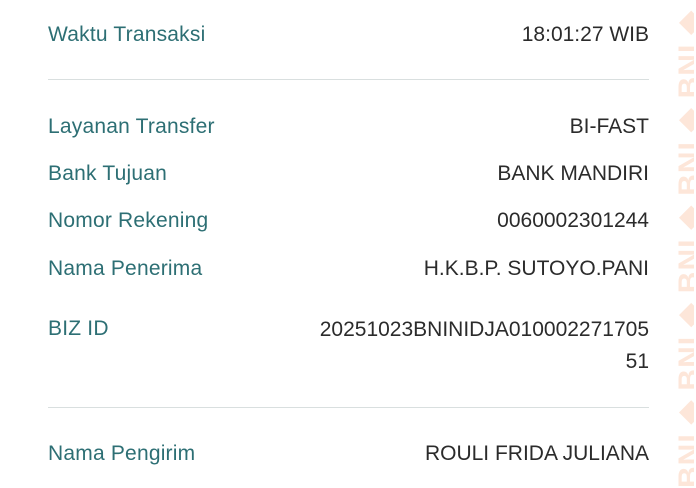 The height and width of the screenshot is (488, 696). I want to click on bank-tujuan-label: Bank Tujuan, so click(107, 173).